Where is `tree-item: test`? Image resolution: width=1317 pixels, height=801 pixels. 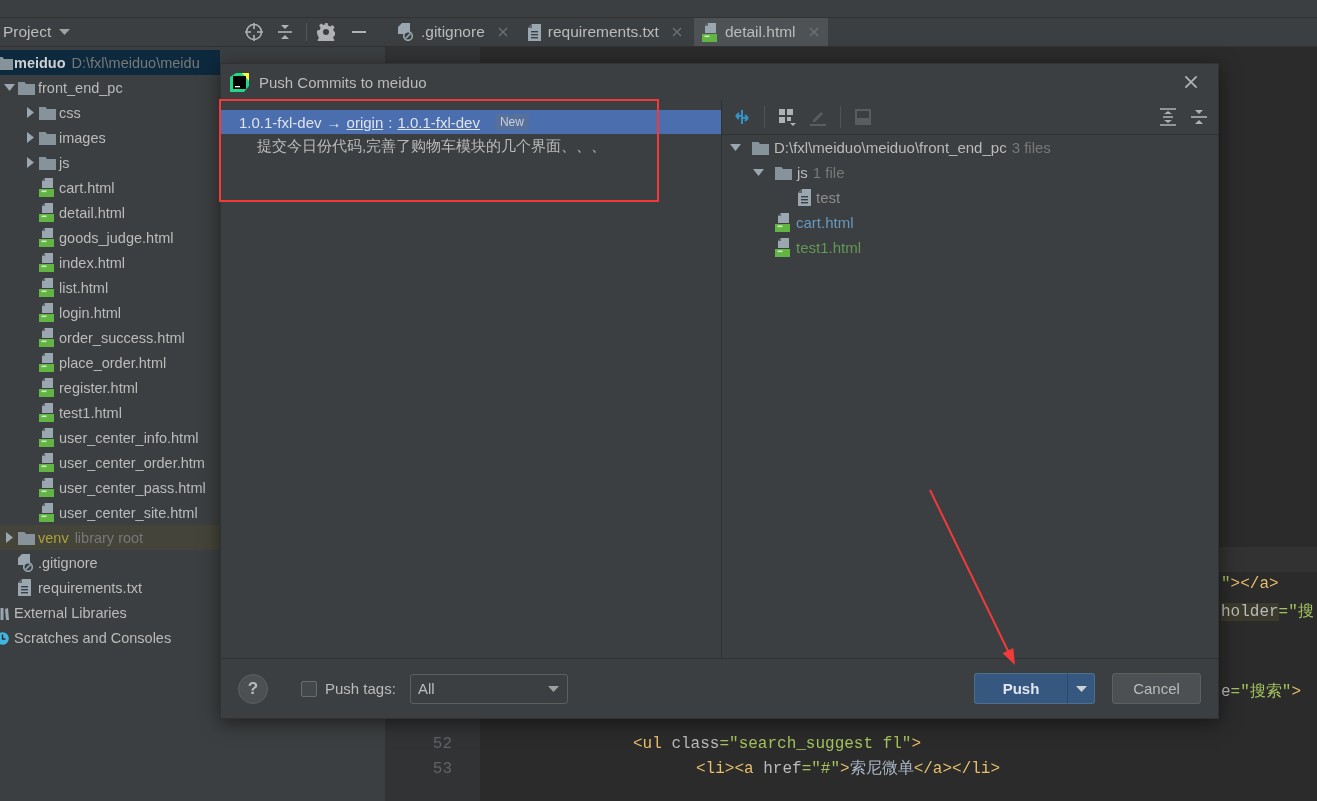
tree-item: test is located at coordinates (970, 197).